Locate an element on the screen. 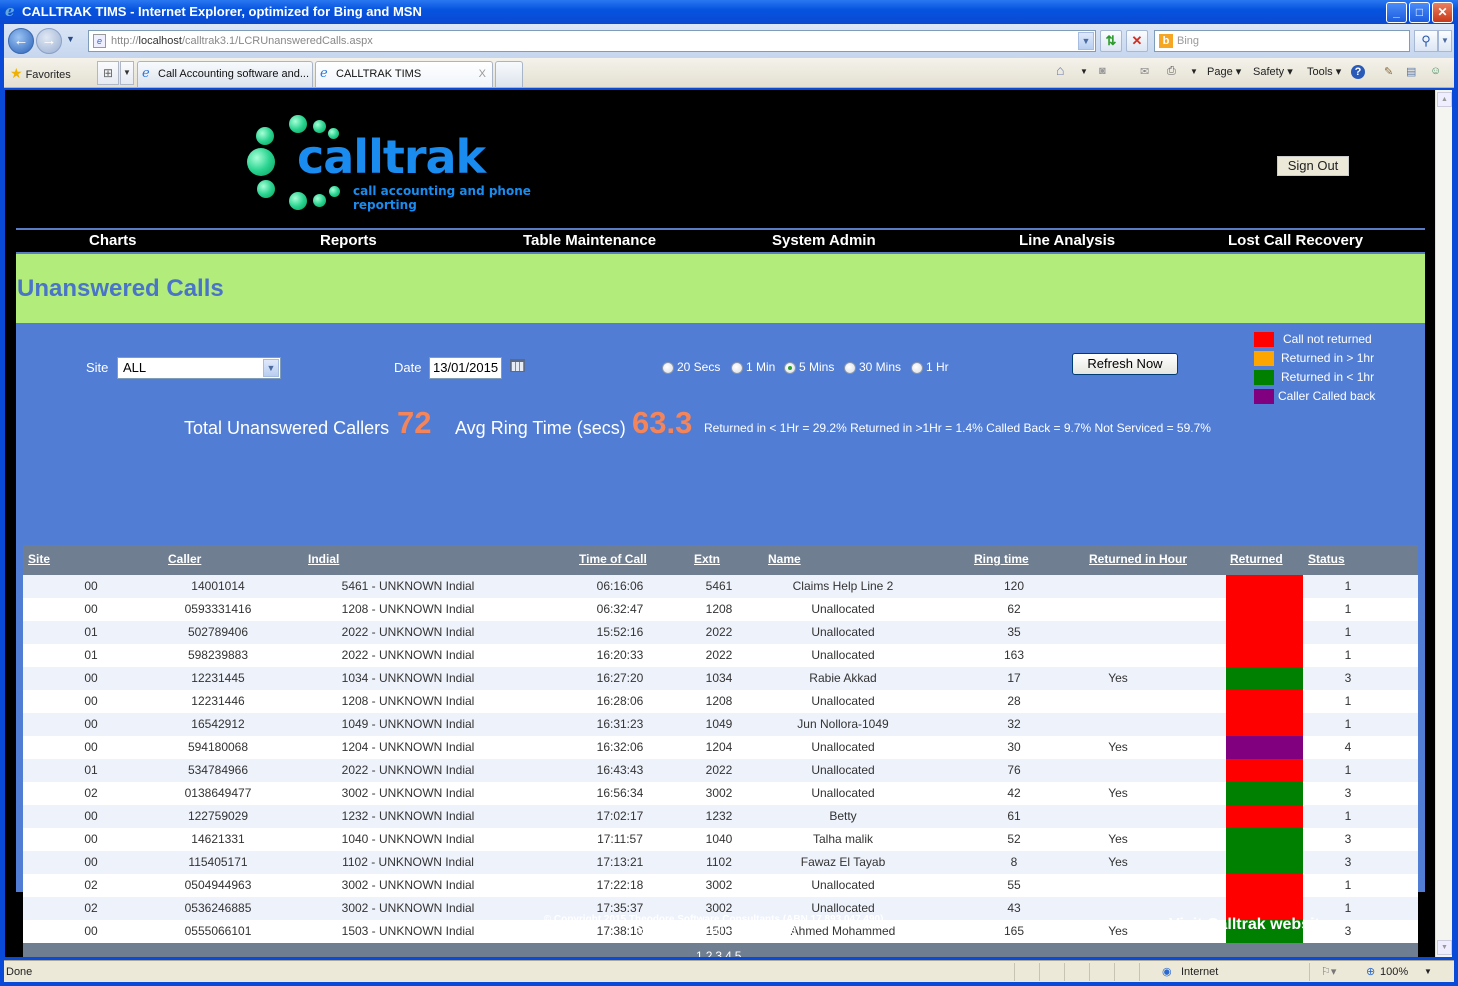  messenger-icon: ☺ is located at coordinates (1435, 71).